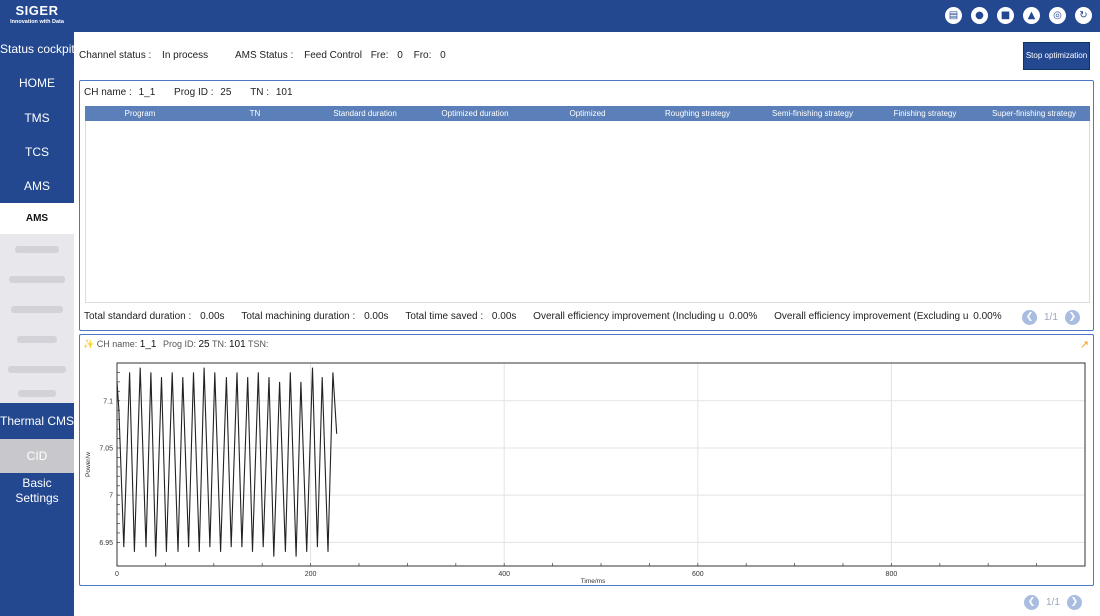 The image size is (1100, 616). I want to click on brand-tagline: Innovation with Data, so click(37, 22).